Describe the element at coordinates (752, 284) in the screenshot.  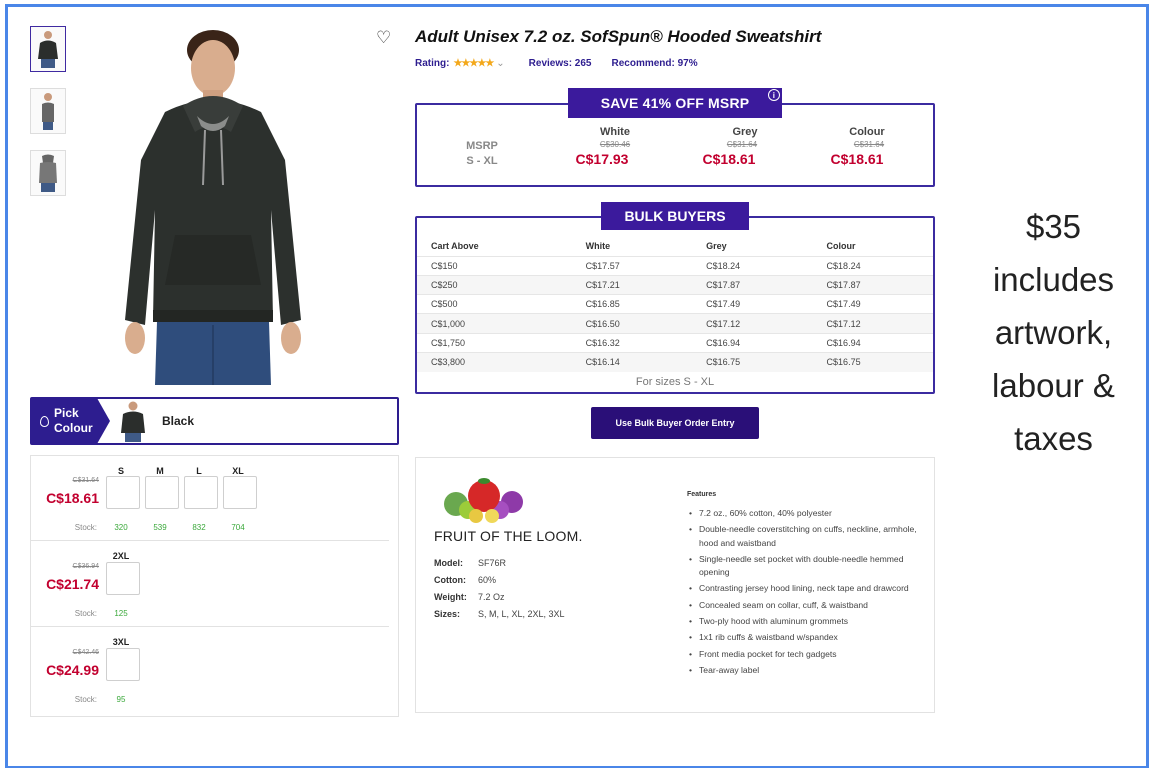
I see `table-cell: C$17.87` at that location.